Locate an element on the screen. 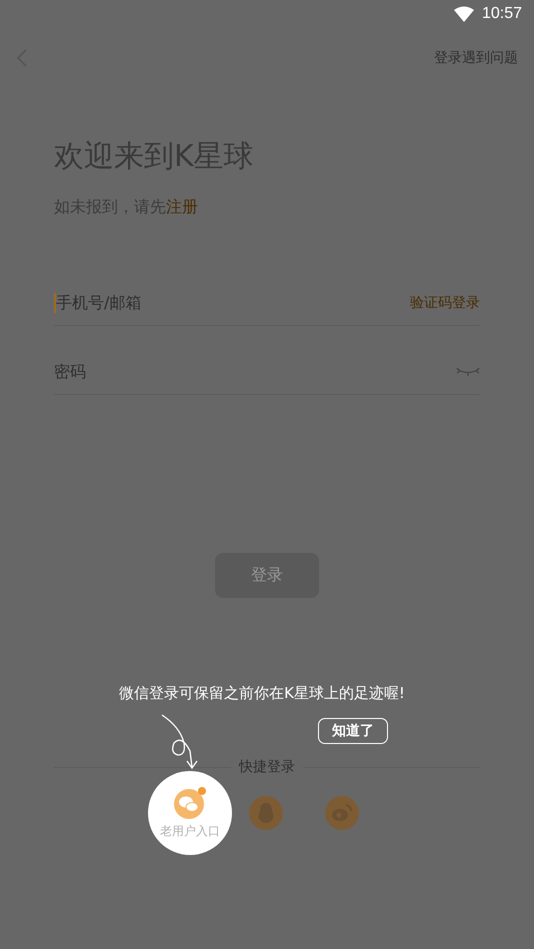  tip-text: 微信登录可保留之前你在K星球上的足迹喔! is located at coordinates (262, 693).